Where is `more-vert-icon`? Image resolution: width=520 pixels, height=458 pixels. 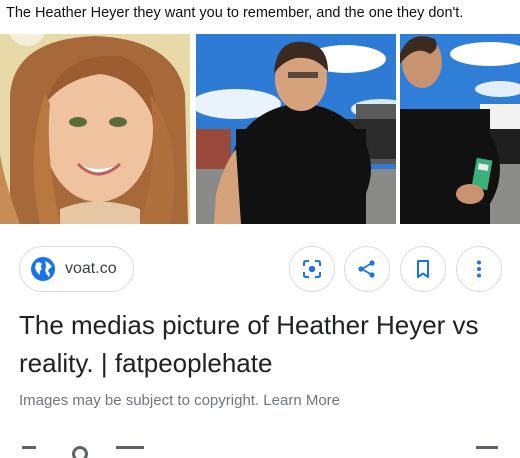
more-vert-icon is located at coordinates (479, 269).